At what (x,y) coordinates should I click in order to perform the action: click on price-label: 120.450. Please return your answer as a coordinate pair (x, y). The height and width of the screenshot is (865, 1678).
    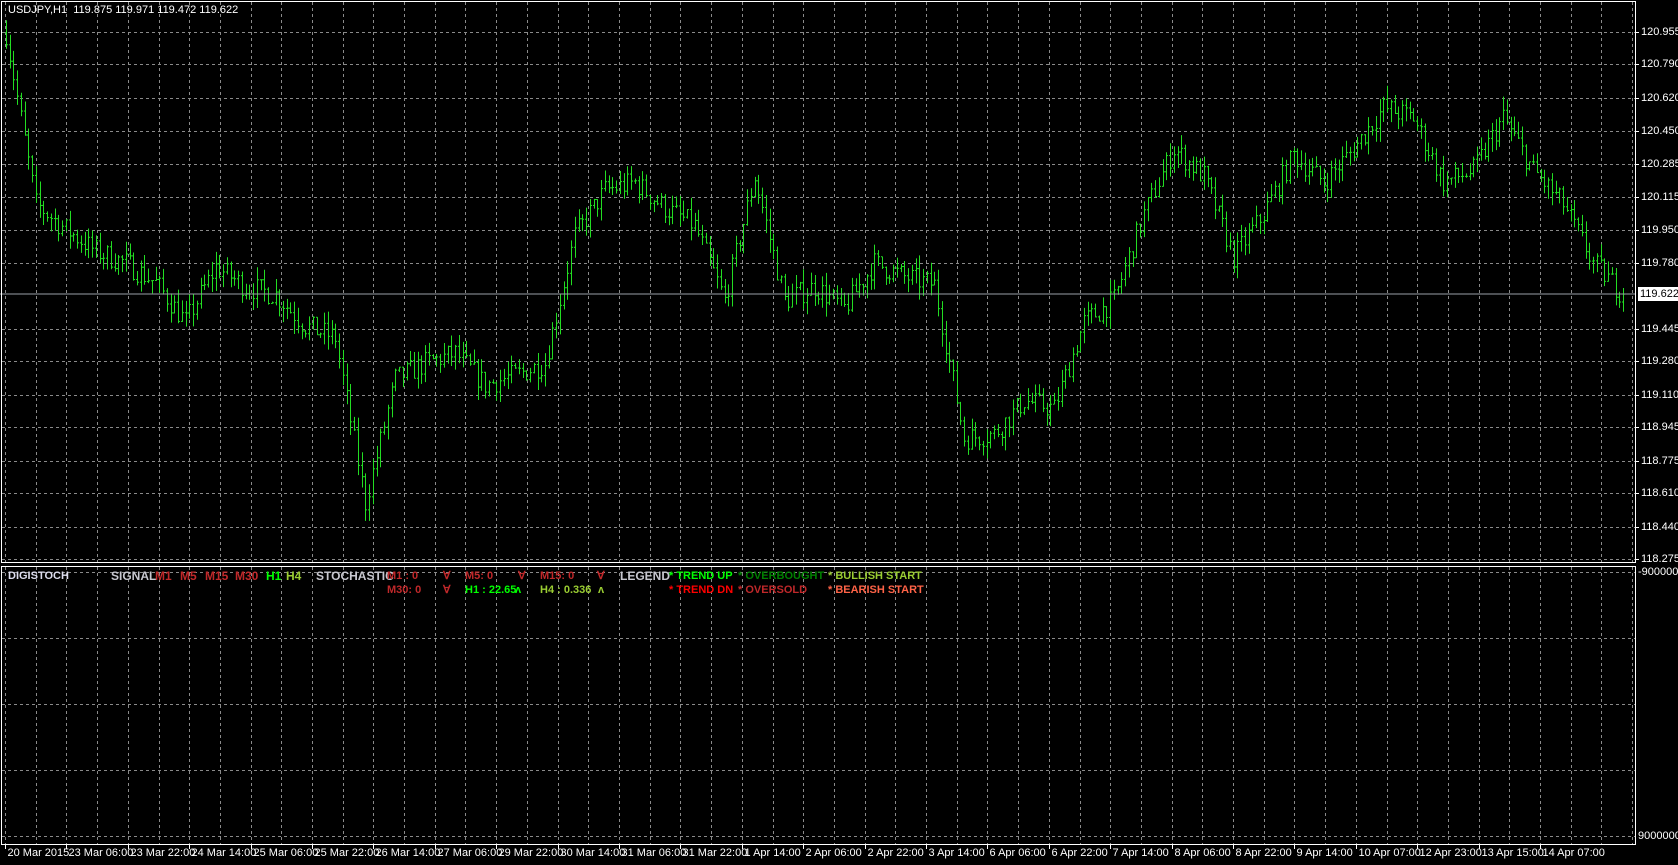
    Looking at the image, I should click on (1659, 130).